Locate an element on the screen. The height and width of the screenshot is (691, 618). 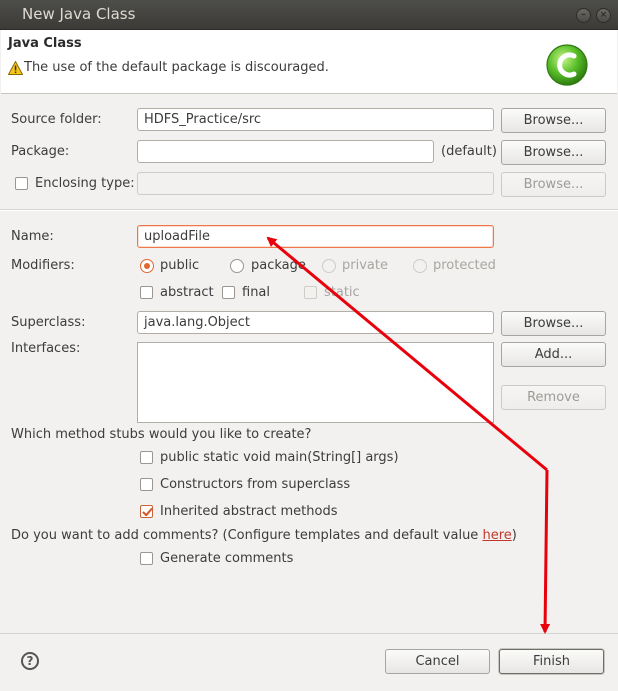
stub-constructors-label: Constructors from superclass is located at coordinates (255, 484).